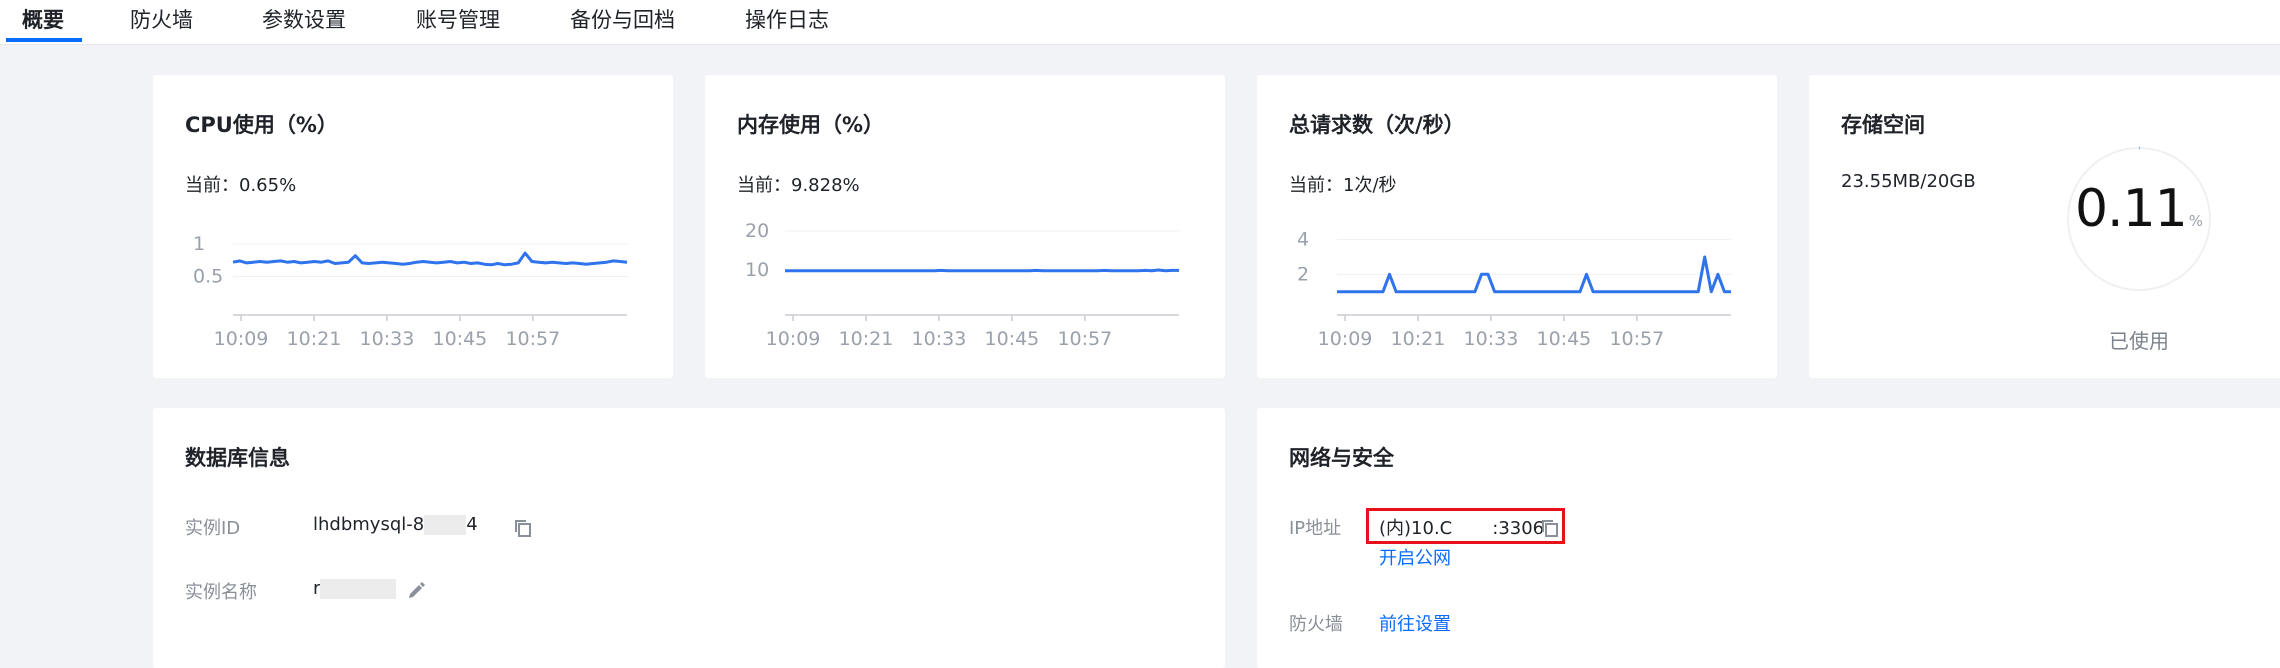 This screenshot has height=668, width=2280. What do you see at coordinates (2139, 341) in the screenshot?
I see `storage-used-caption: 已使用` at bounding box center [2139, 341].